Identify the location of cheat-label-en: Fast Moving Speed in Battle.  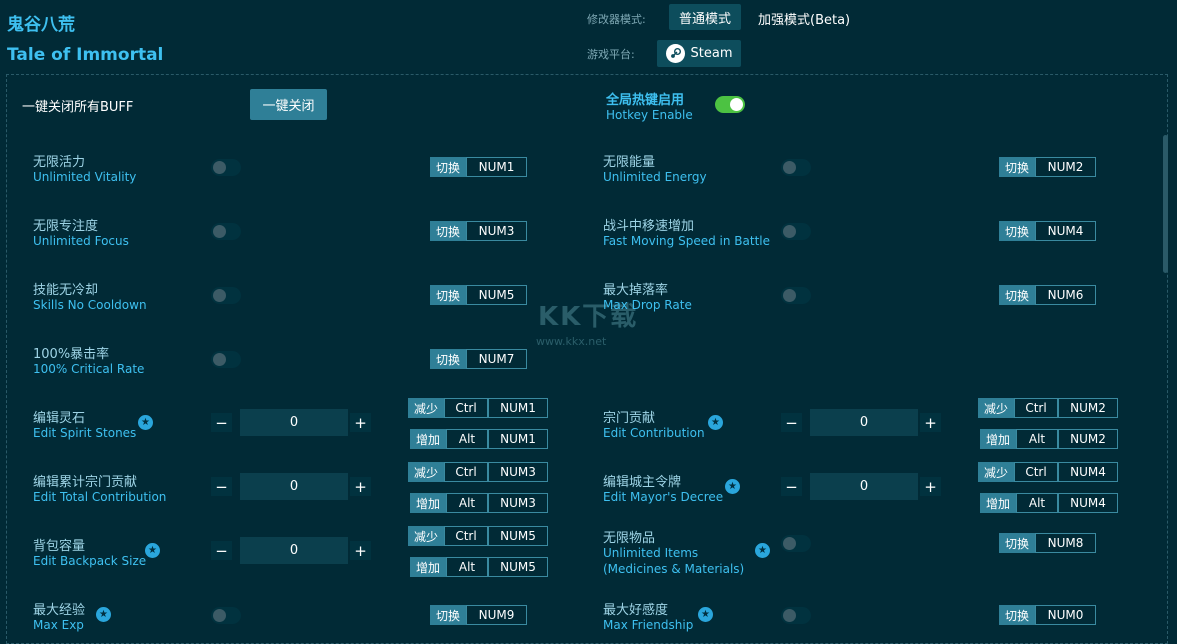
(686, 241).